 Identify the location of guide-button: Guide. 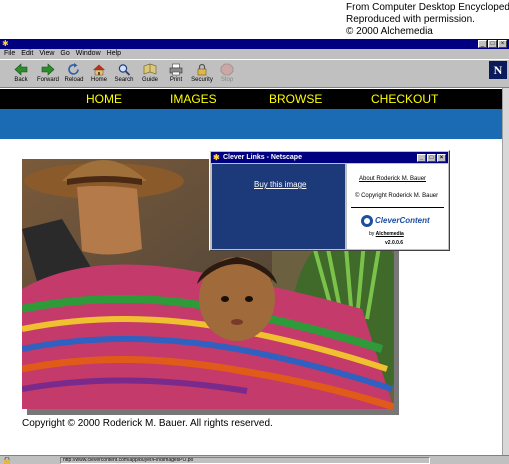
(150, 73).